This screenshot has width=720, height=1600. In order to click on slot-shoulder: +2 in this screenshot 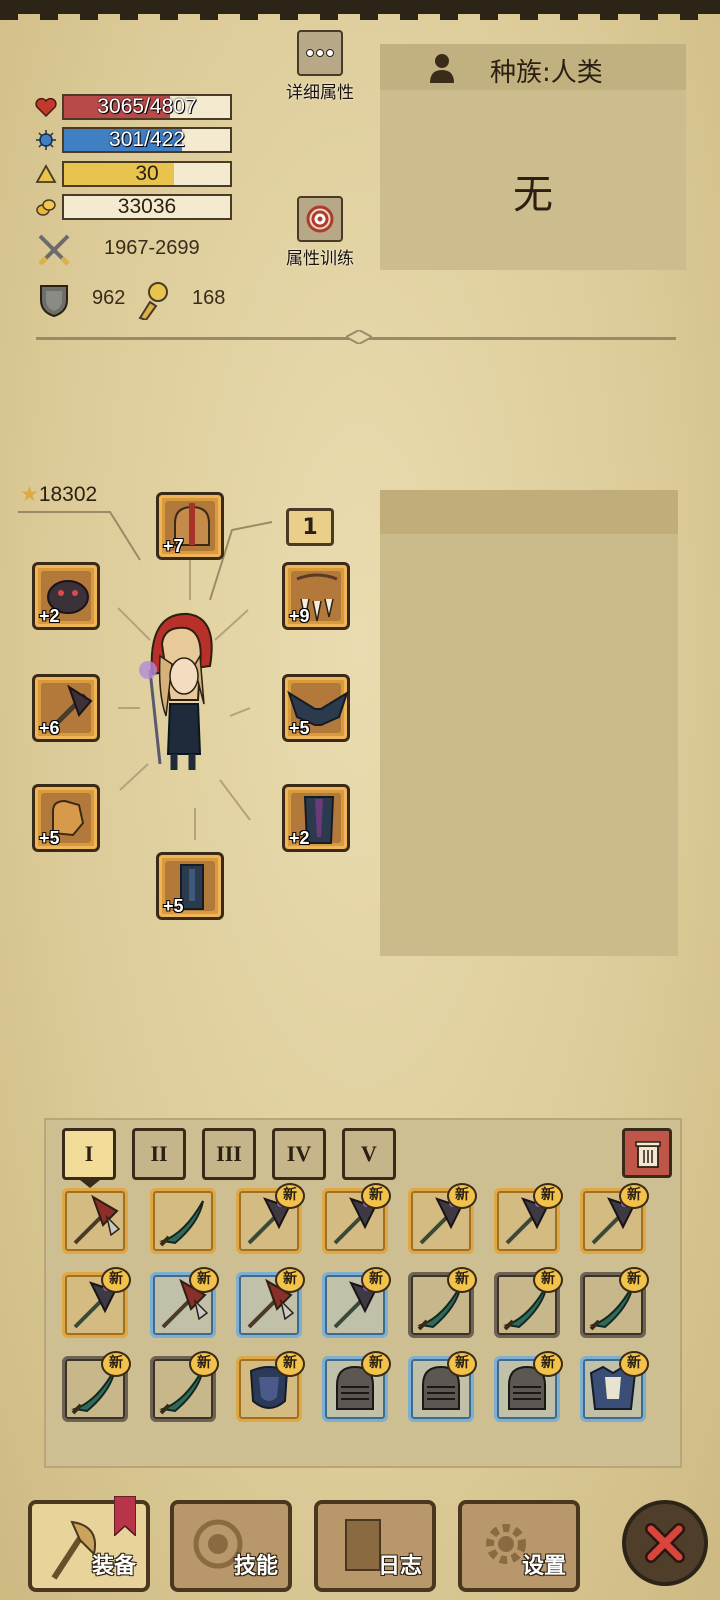, I will do `click(66, 596)`.